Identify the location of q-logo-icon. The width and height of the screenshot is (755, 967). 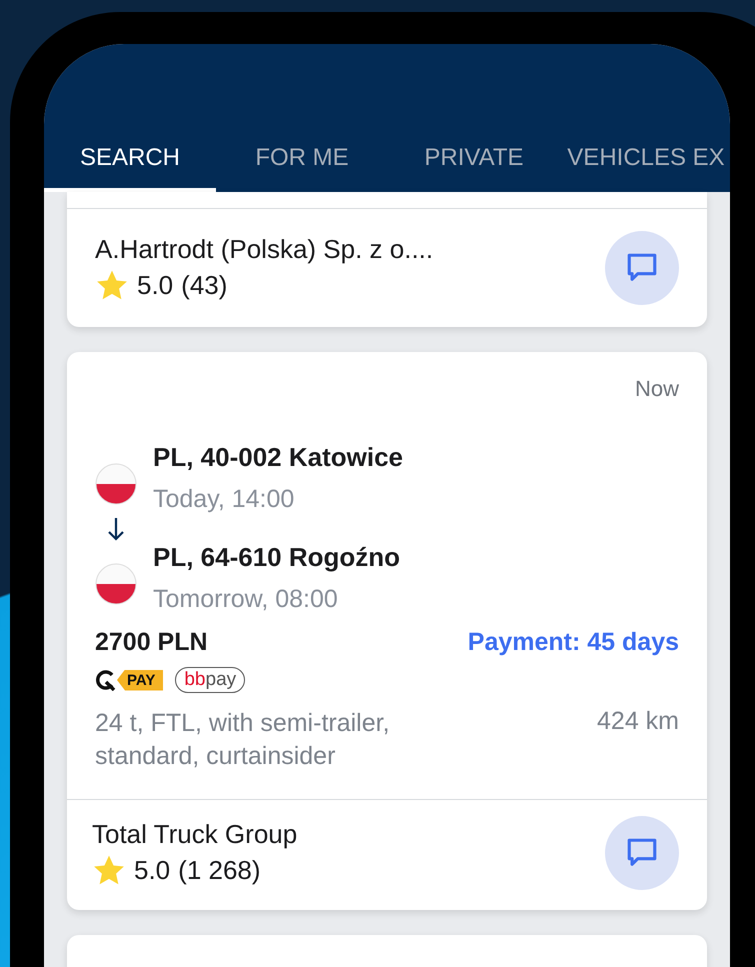
(106, 680).